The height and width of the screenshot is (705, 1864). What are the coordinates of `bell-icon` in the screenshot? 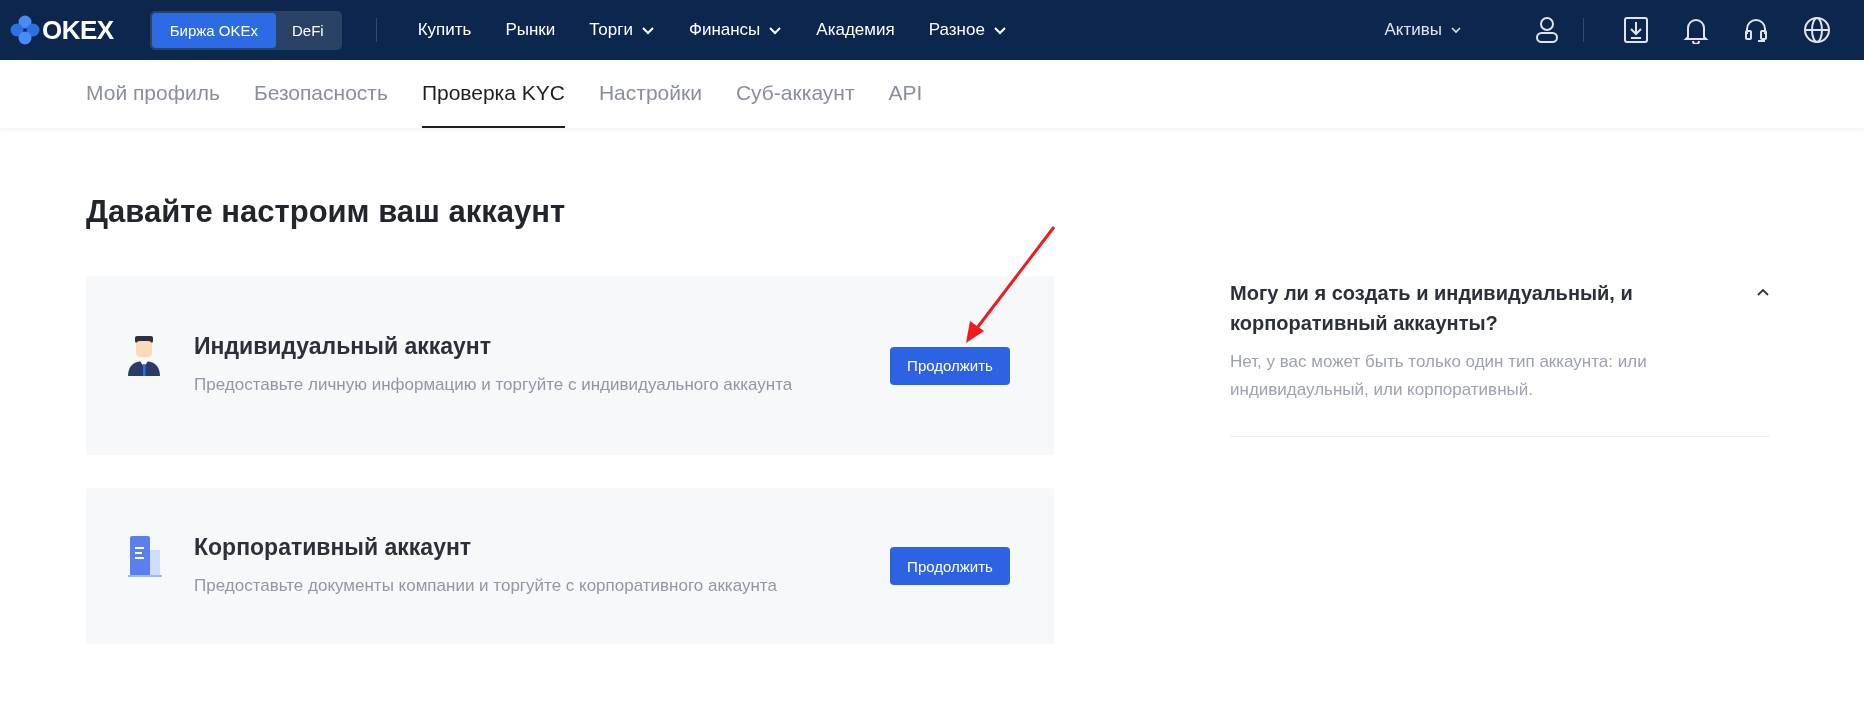 It's located at (1696, 30).